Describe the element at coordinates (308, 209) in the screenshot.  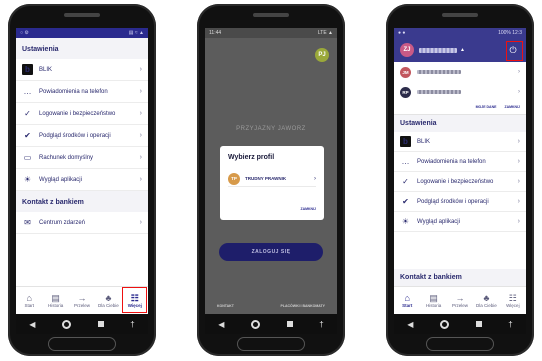
I see `dialog-close-button: ZAMKNIJ` at that location.